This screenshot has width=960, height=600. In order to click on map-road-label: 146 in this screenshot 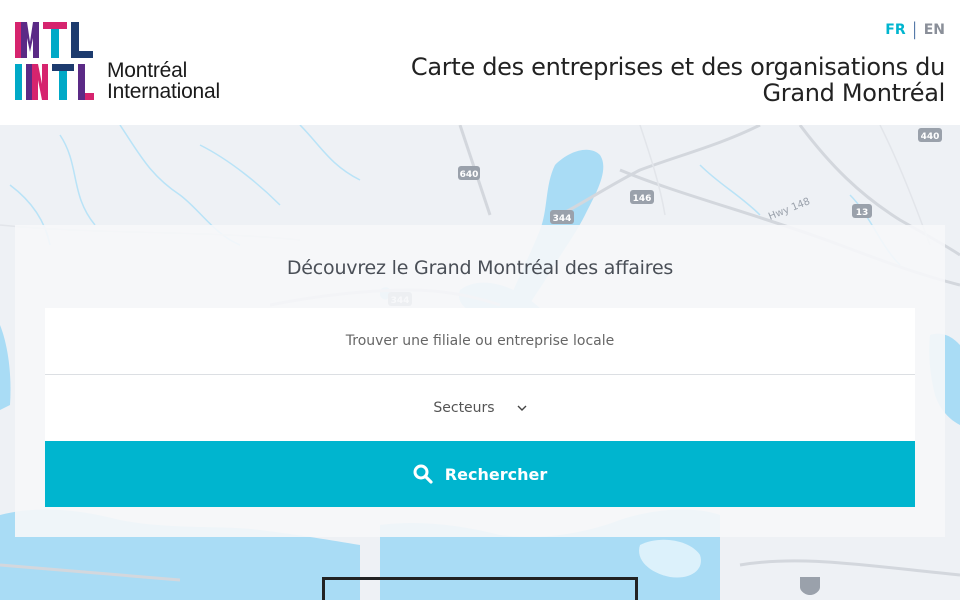, I will do `click(642, 199)`.